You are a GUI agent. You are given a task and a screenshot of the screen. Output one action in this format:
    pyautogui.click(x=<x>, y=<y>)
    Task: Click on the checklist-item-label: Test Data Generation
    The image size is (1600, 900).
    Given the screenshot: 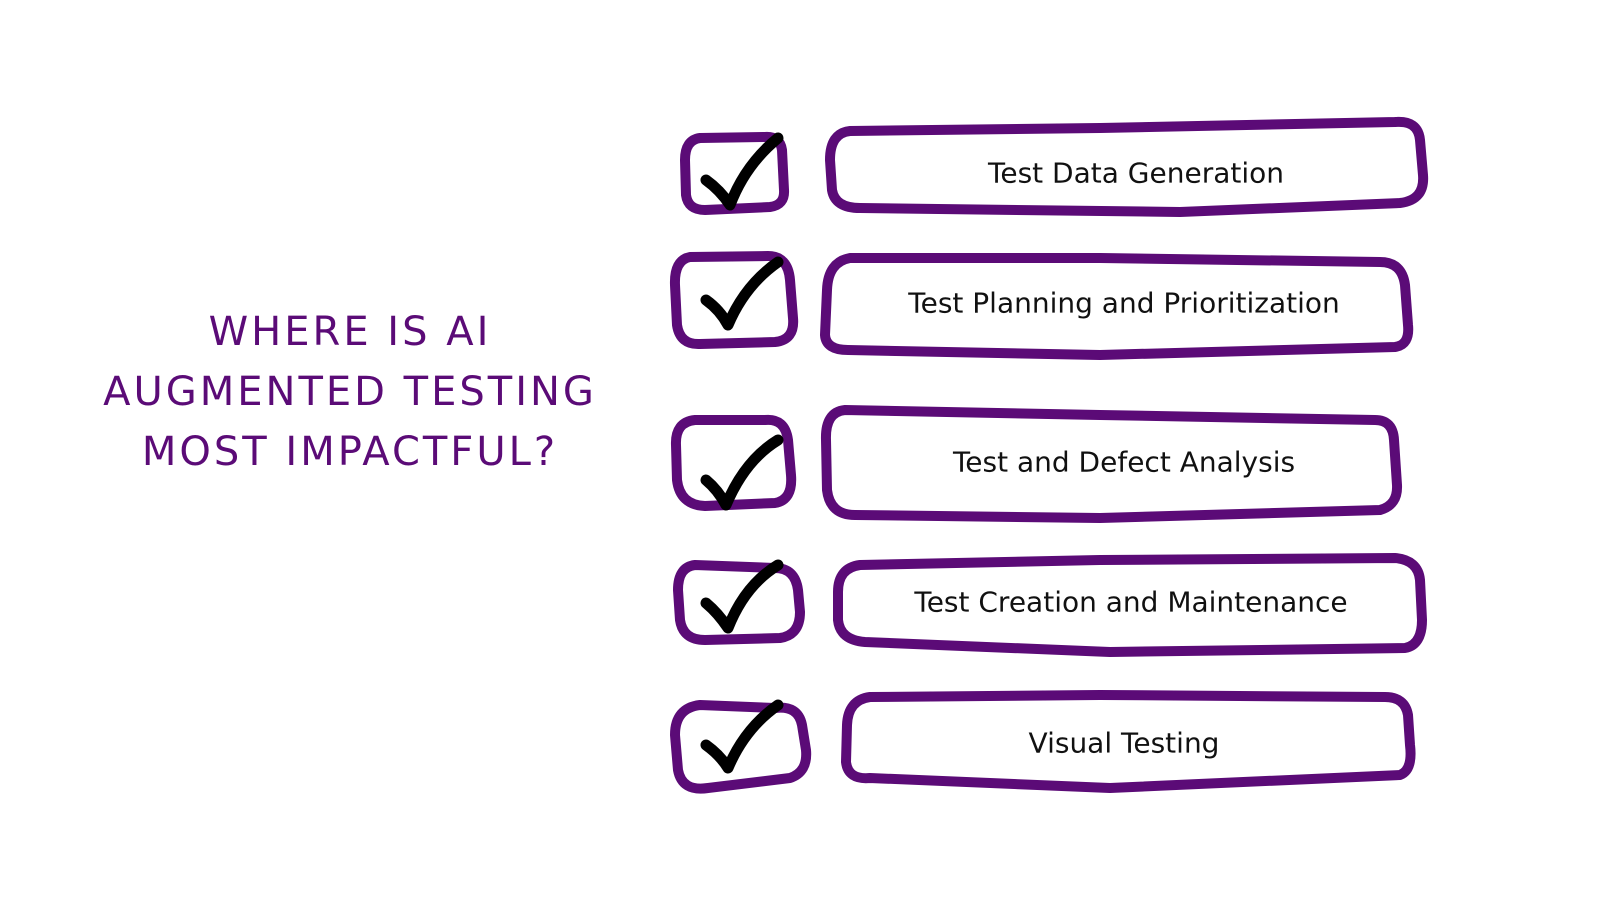 What is the action you would take?
    pyautogui.click(x=1136, y=173)
    